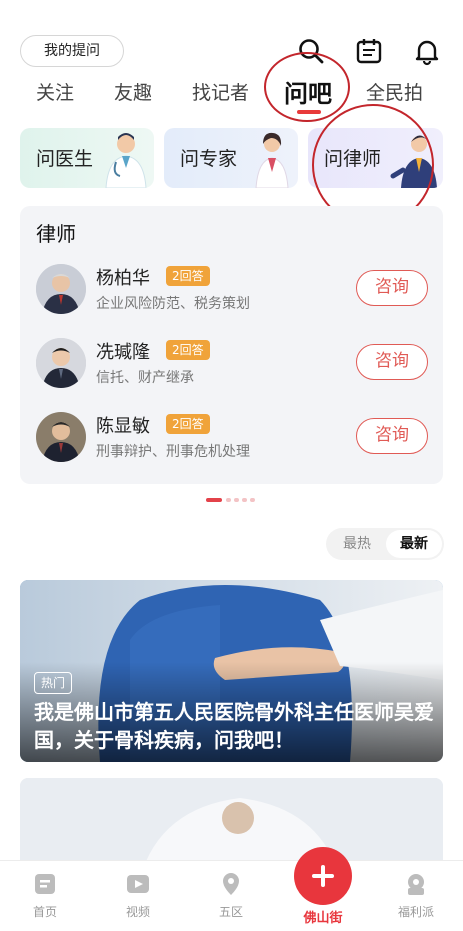 The width and height of the screenshot is (463, 931). What do you see at coordinates (415, 912) in the screenshot?
I see `nav-benefits-label: 福利派` at bounding box center [415, 912].